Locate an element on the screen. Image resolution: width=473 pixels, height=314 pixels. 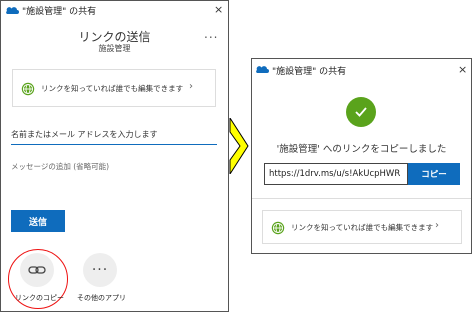
header-subtitle: 施設管理 is located at coordinates (114, 48).